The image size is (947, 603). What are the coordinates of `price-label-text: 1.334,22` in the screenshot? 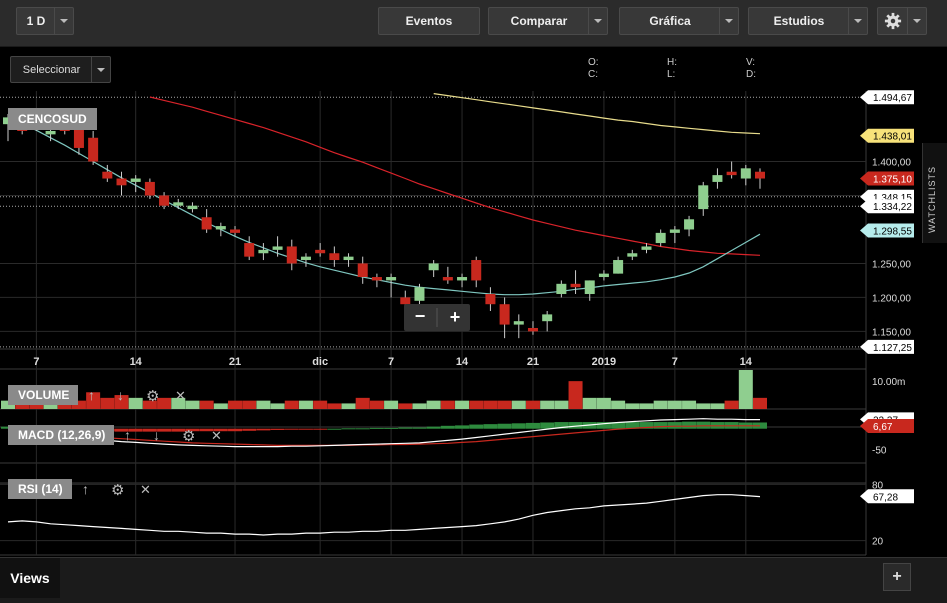 It's located at (892, 207).